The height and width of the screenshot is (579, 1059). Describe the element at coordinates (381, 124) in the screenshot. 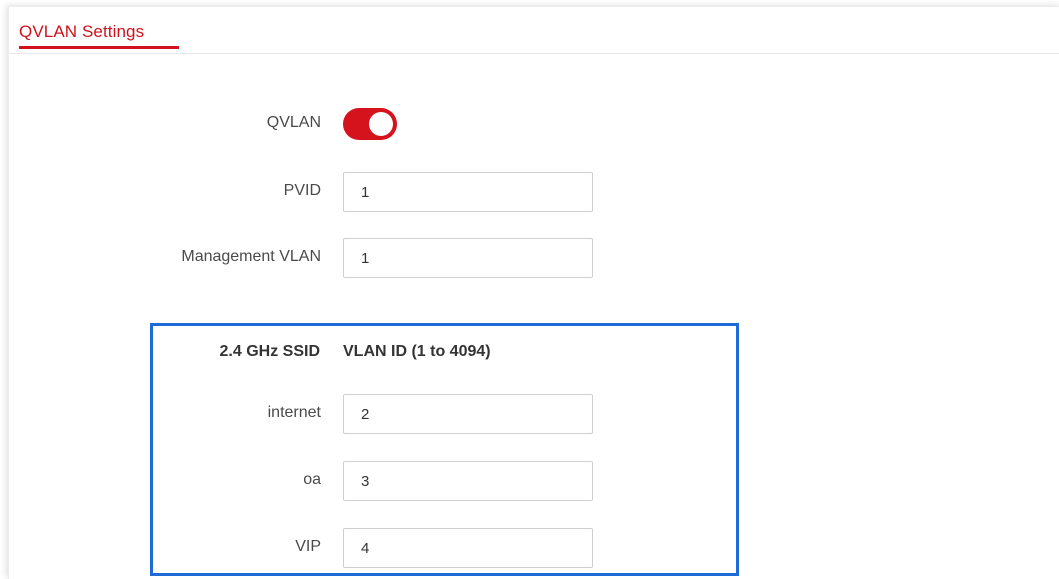

I see `toggle-knob` at that location.